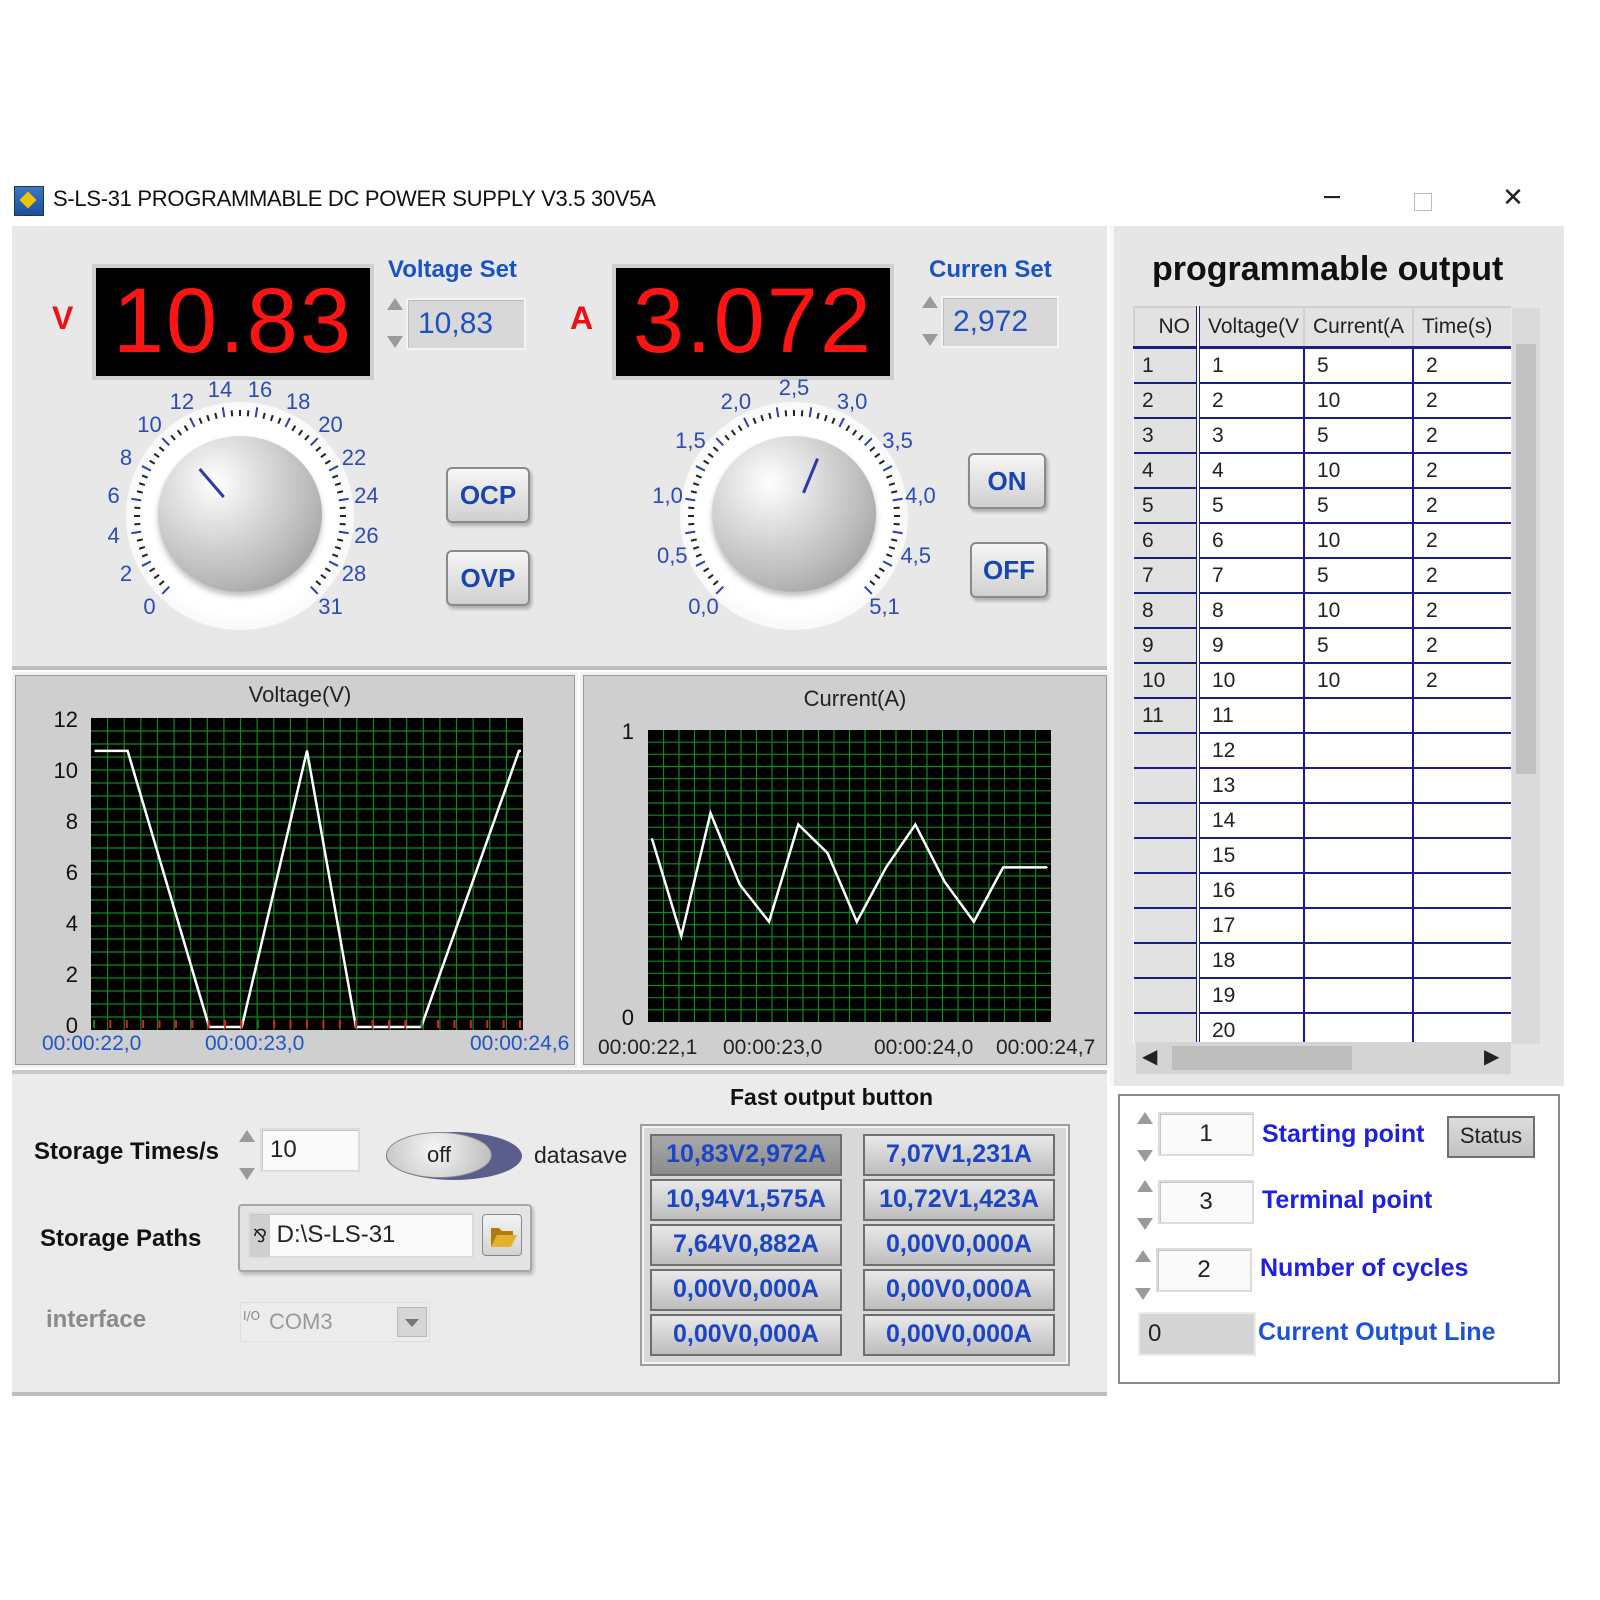  I want to click on scroll-left-arrow-icon: ◀, so click(1149, 1056).